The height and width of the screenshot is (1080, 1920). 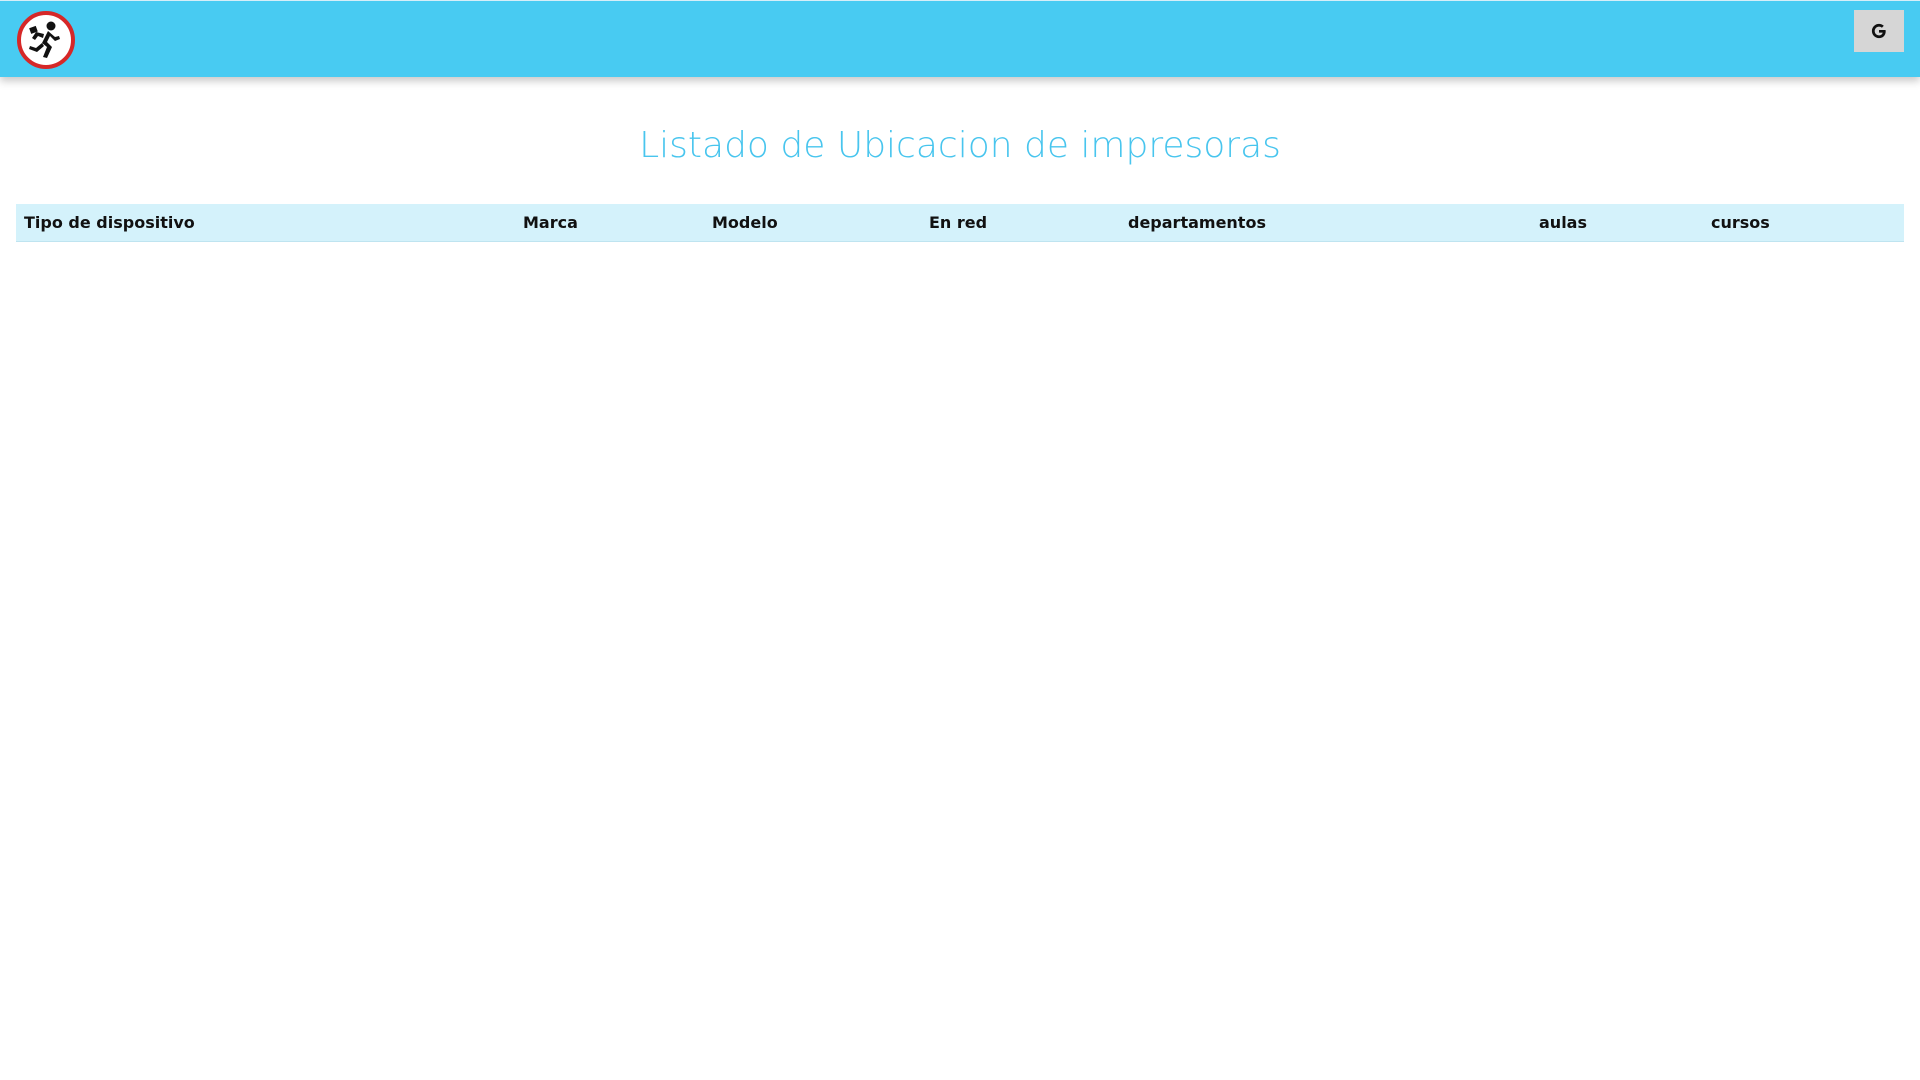 I want to click on column-header-en-red: En red, so click(x=1020, y=223).